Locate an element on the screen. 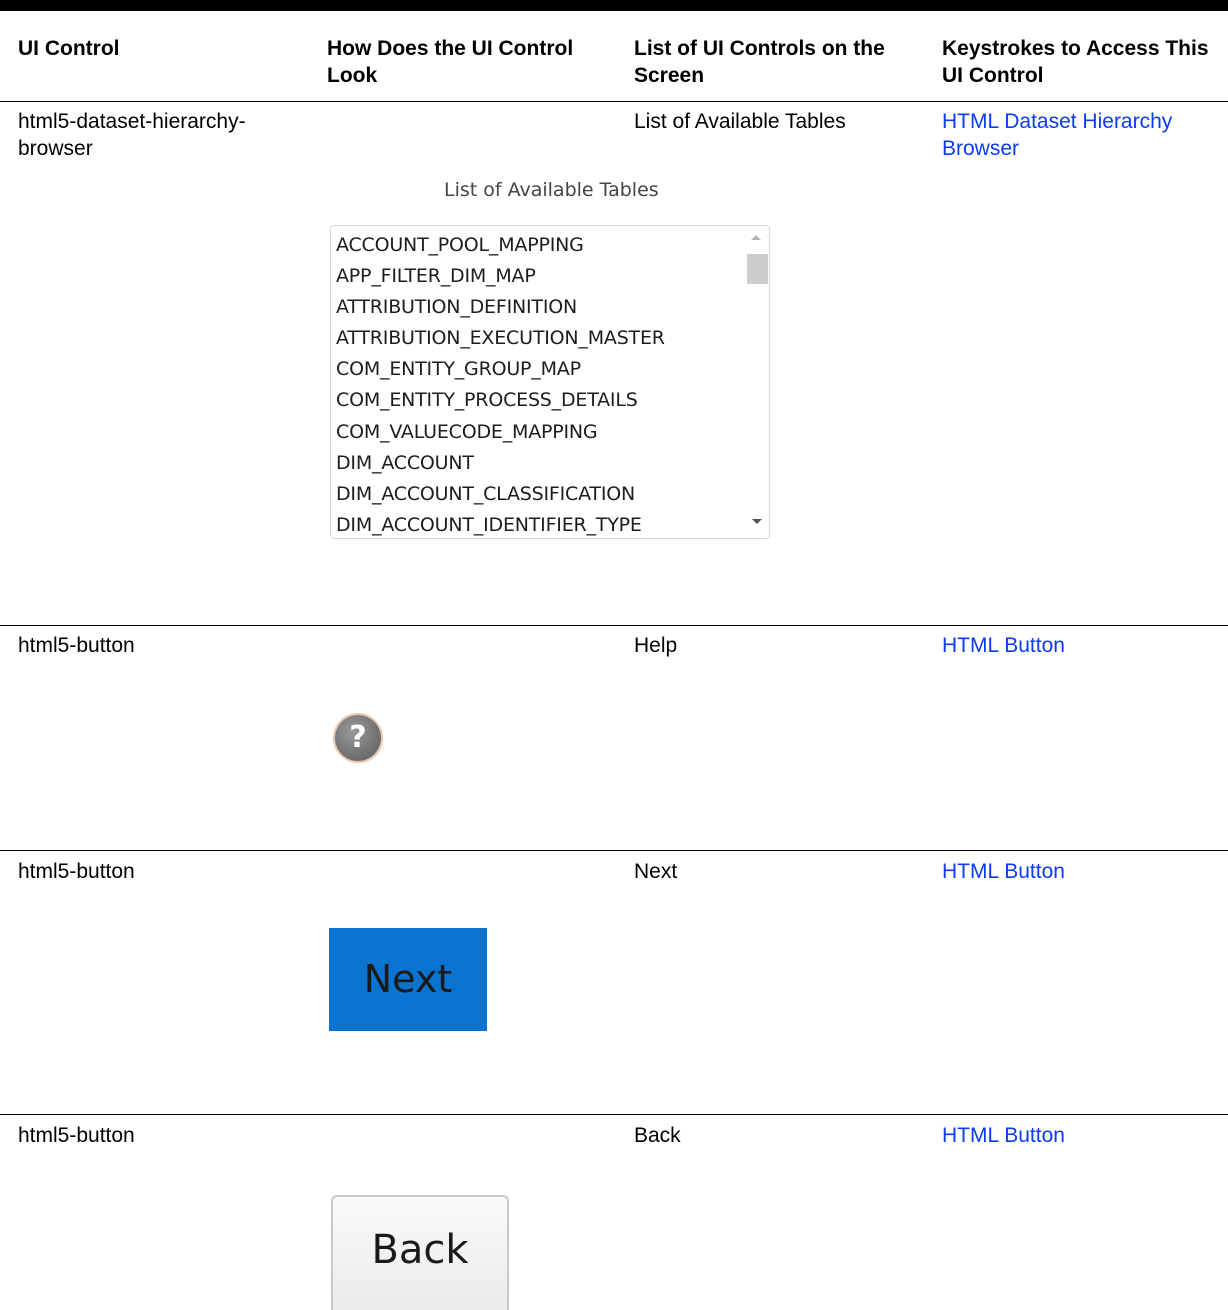 The width and height of the screenshot is (1228, 1310). help-icon: ? is located at coordinates (358, 738).